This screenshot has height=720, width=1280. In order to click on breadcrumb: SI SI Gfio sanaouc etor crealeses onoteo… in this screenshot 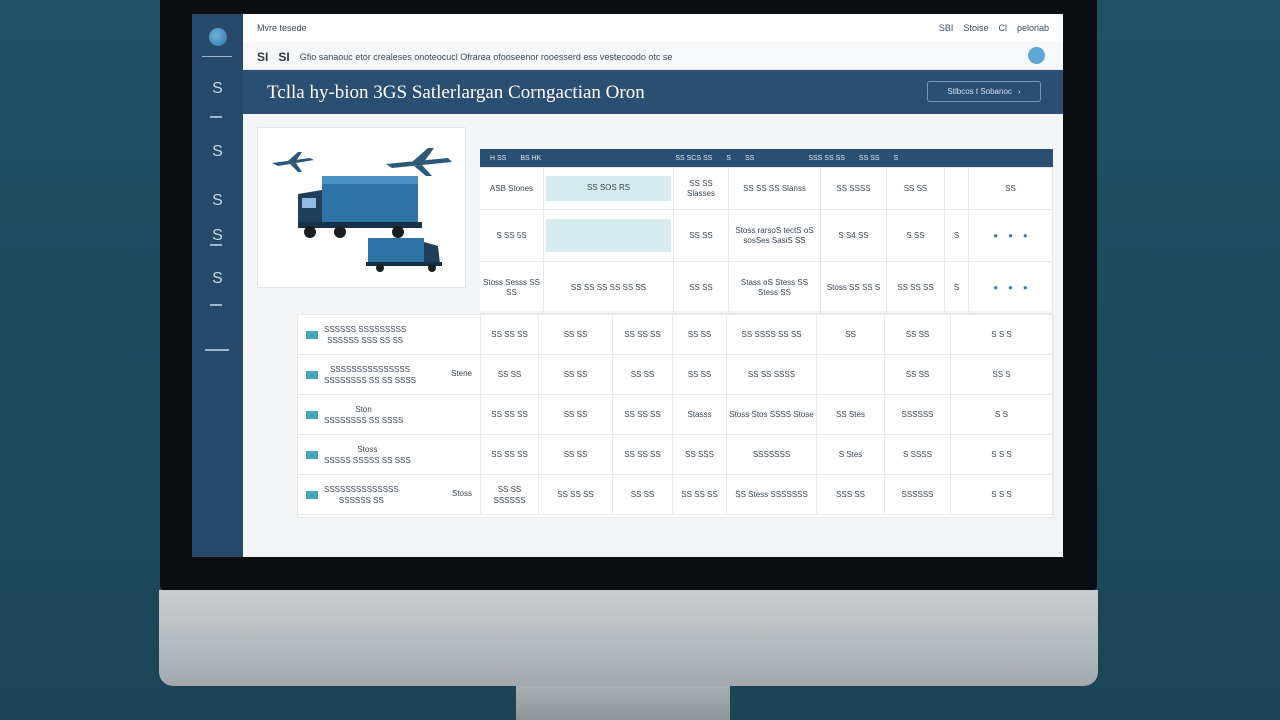, I will do `click(653, 56)`.